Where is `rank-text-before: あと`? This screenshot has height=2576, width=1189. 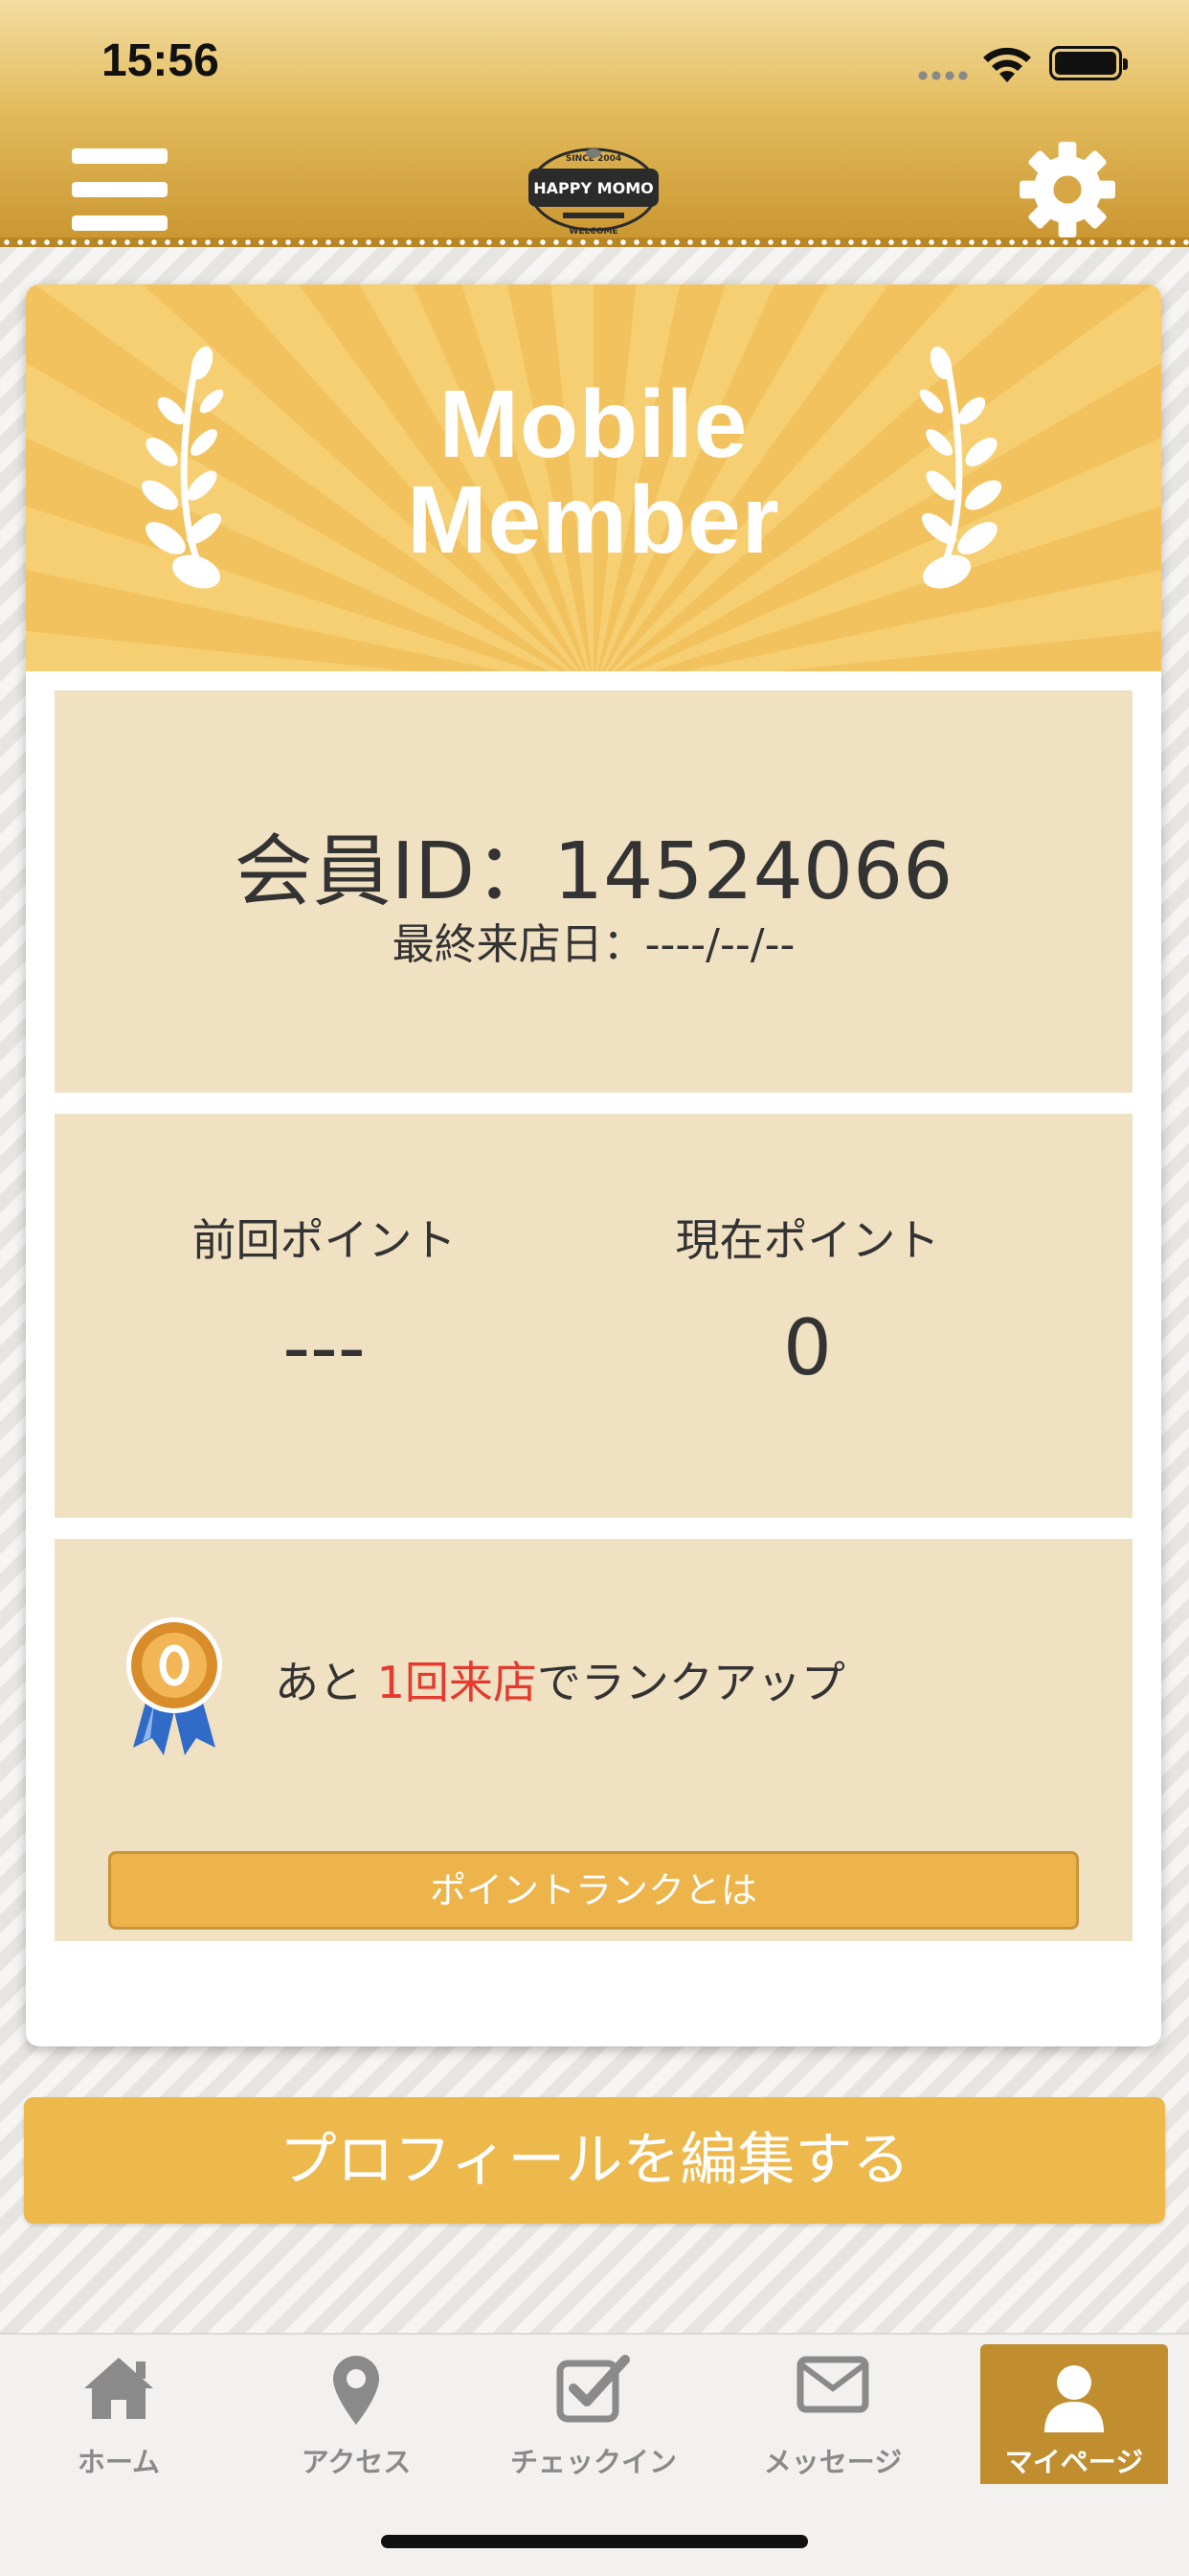 rank-text-before: あと is located at coordinates (326, 1682).